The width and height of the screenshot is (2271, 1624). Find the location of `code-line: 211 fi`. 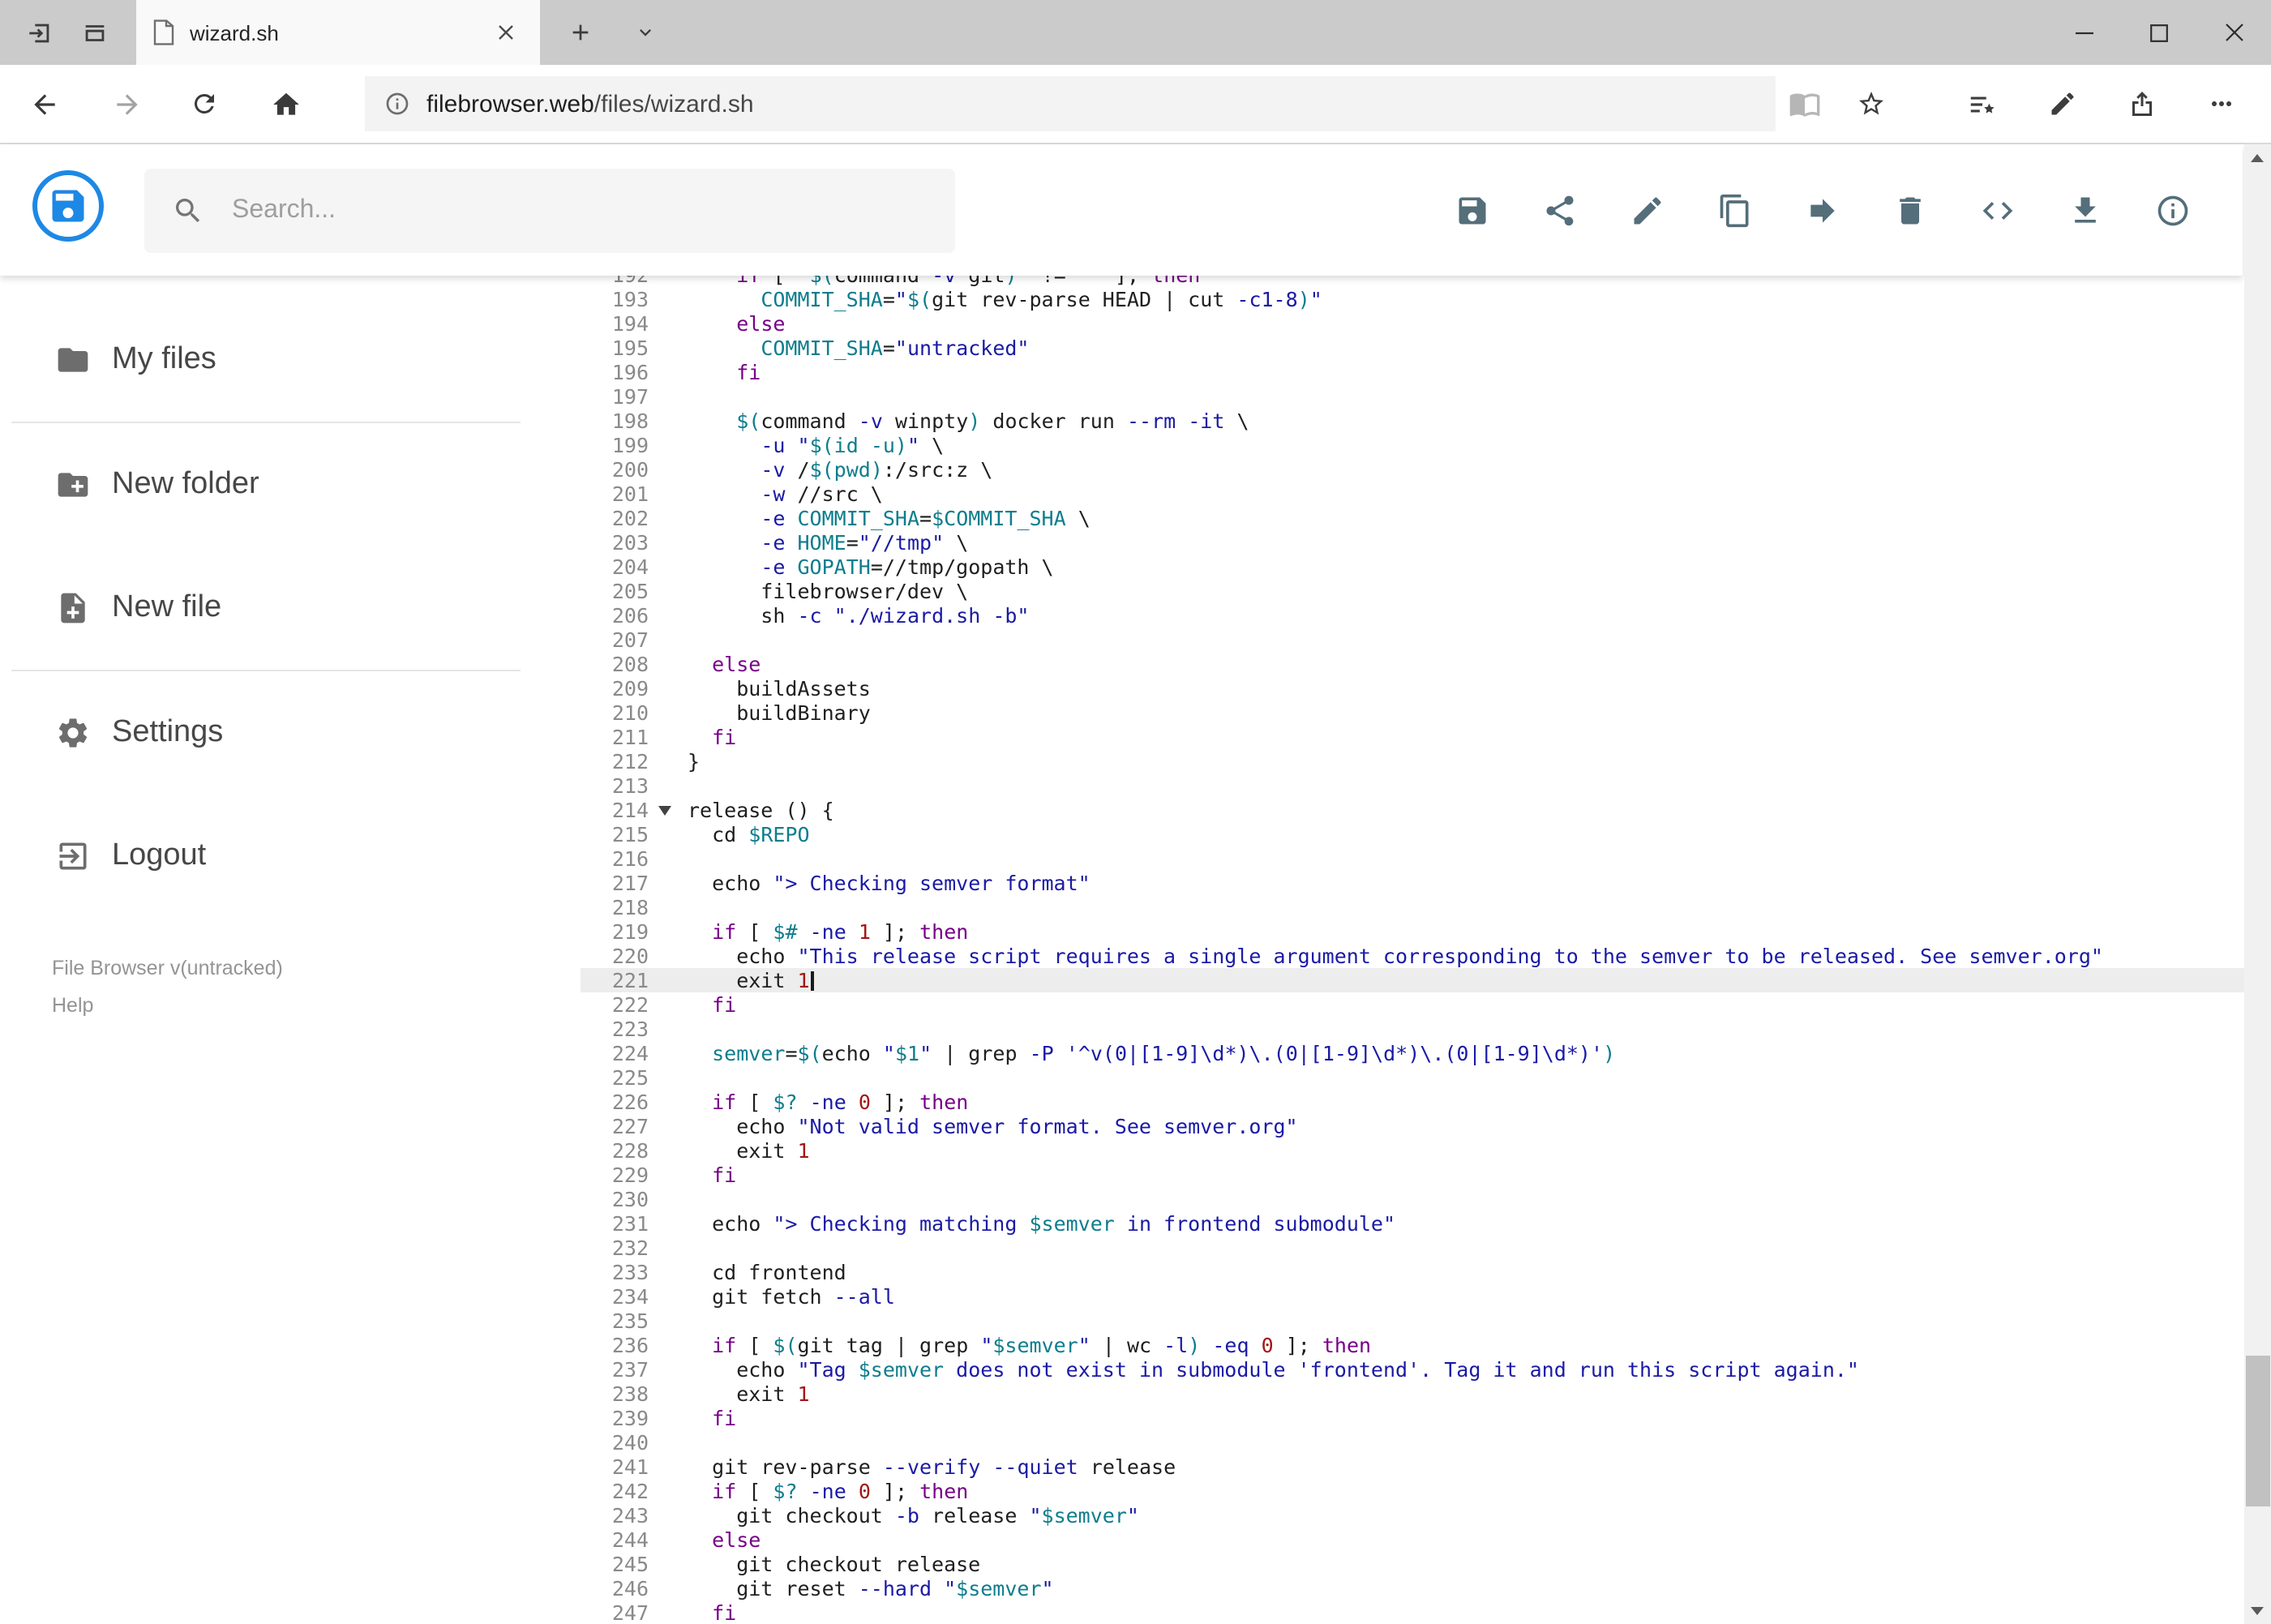

code-line: 211 fi is located at coordinates (1412, 737).